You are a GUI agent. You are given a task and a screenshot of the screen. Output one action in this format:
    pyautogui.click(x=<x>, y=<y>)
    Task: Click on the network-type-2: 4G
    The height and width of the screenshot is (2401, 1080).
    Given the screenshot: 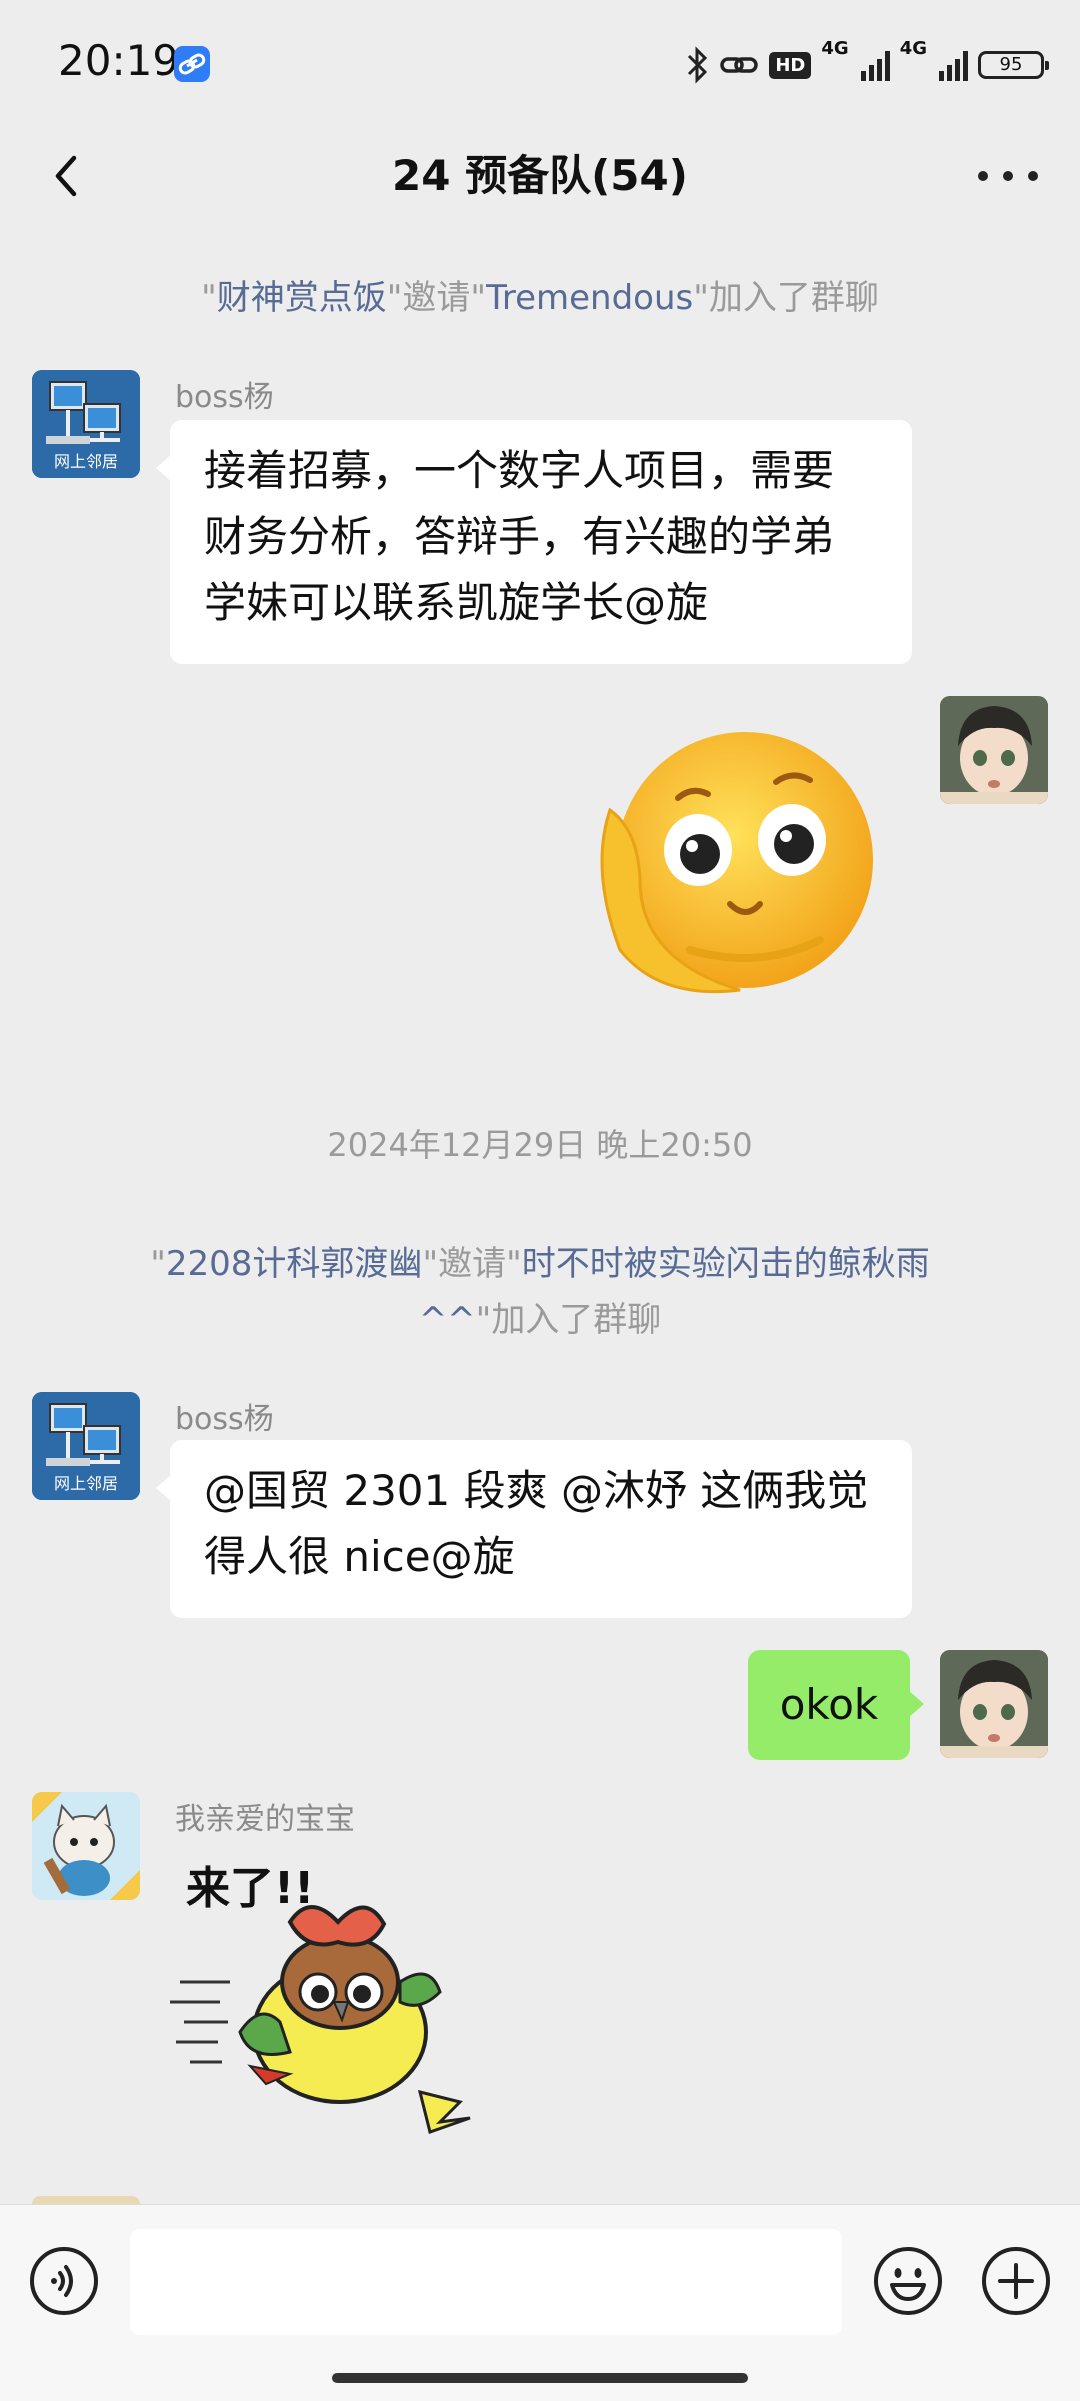 What is the action you would take?
    pyautogui.click(x=913, y=48)
    